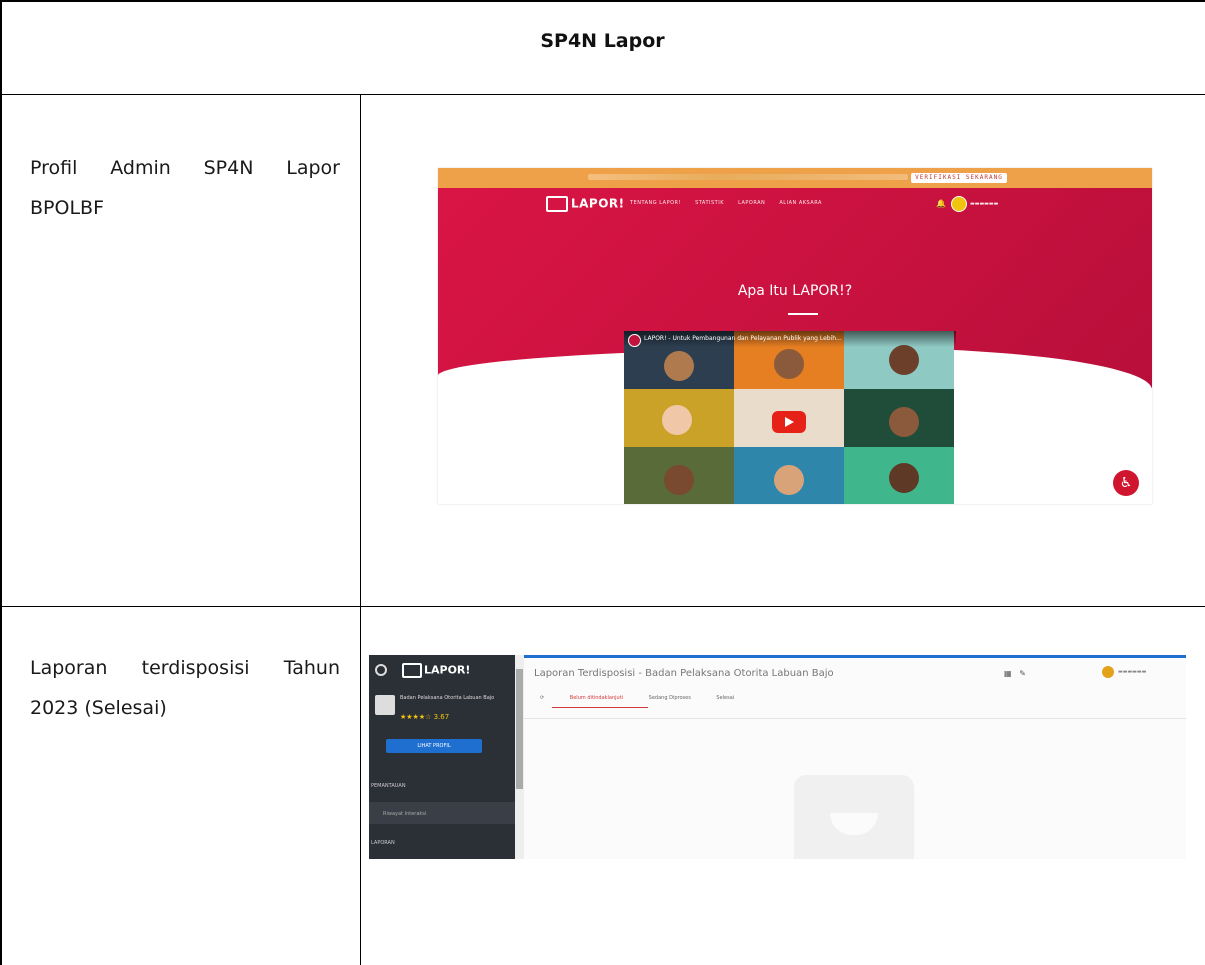 The width and height of the screenshot is (1205, 965). I want to click on row1-label: Profil Admin SP4N Lapor BPOLBF, so click(185, 188).